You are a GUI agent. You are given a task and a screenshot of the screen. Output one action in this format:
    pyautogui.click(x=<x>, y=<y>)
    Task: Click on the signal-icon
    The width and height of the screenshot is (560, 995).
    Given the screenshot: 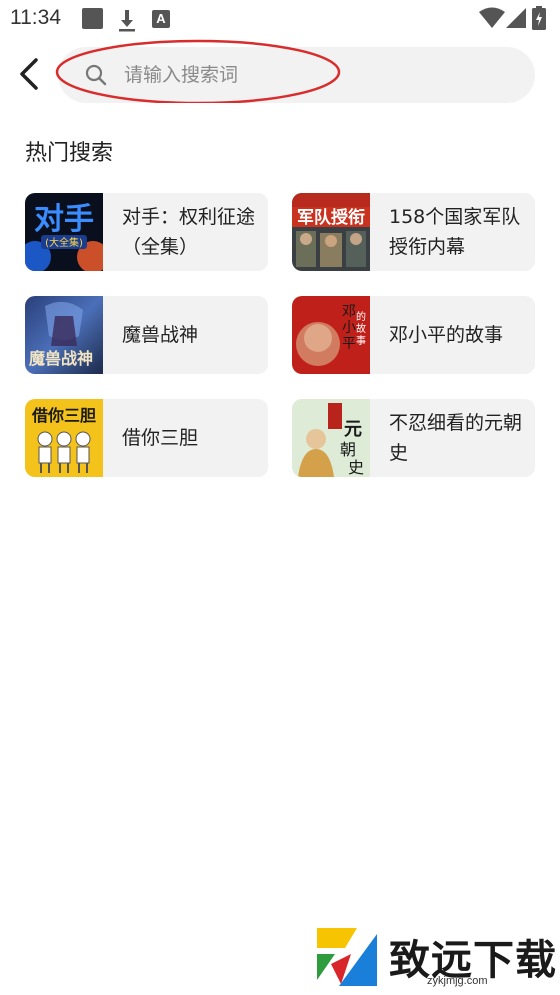 What is the action you would take?
    pyautogui.click(x=516, y=18)
    